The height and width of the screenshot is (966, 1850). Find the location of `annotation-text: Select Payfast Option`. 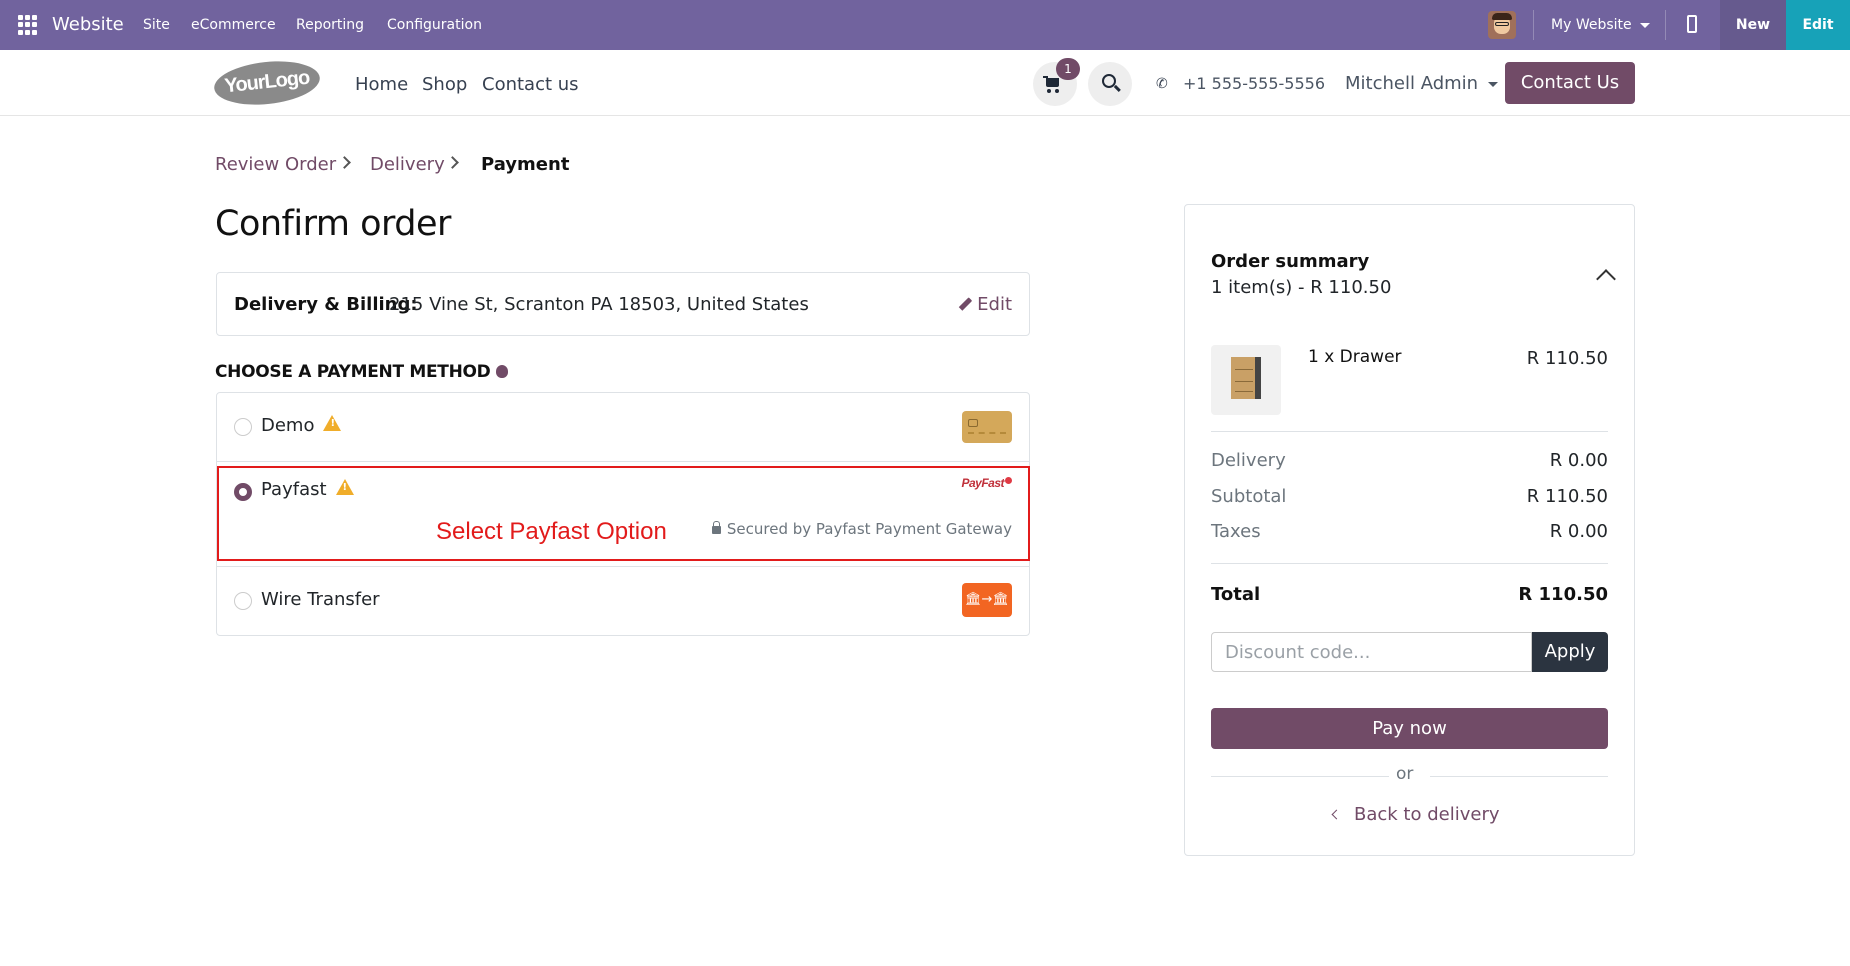

annotation-text: Select Payfast Option is located at coordinates (551, 531).